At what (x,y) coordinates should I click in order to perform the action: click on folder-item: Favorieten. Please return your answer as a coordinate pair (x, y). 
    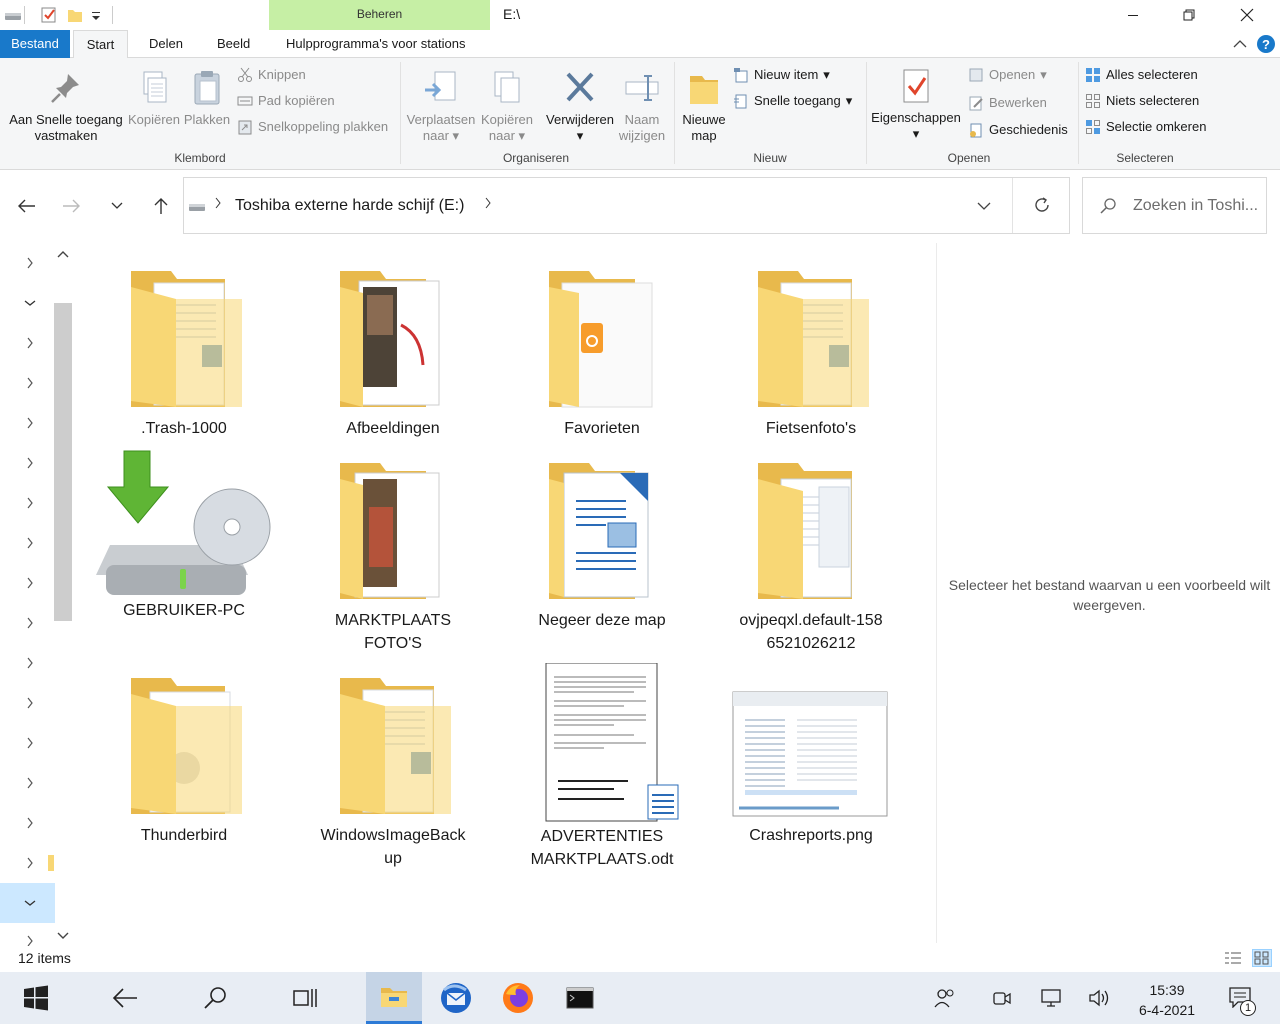
    Looking at the image, I should click on (602, 352).